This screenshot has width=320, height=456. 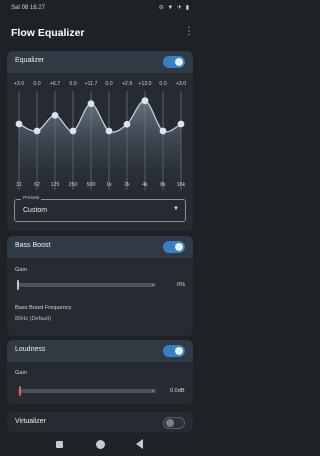 What do you see at coordinates (30, 421) in the screenshot?
I see `virtualizer-title: Virtualizer` at bounding box center [30, 421].